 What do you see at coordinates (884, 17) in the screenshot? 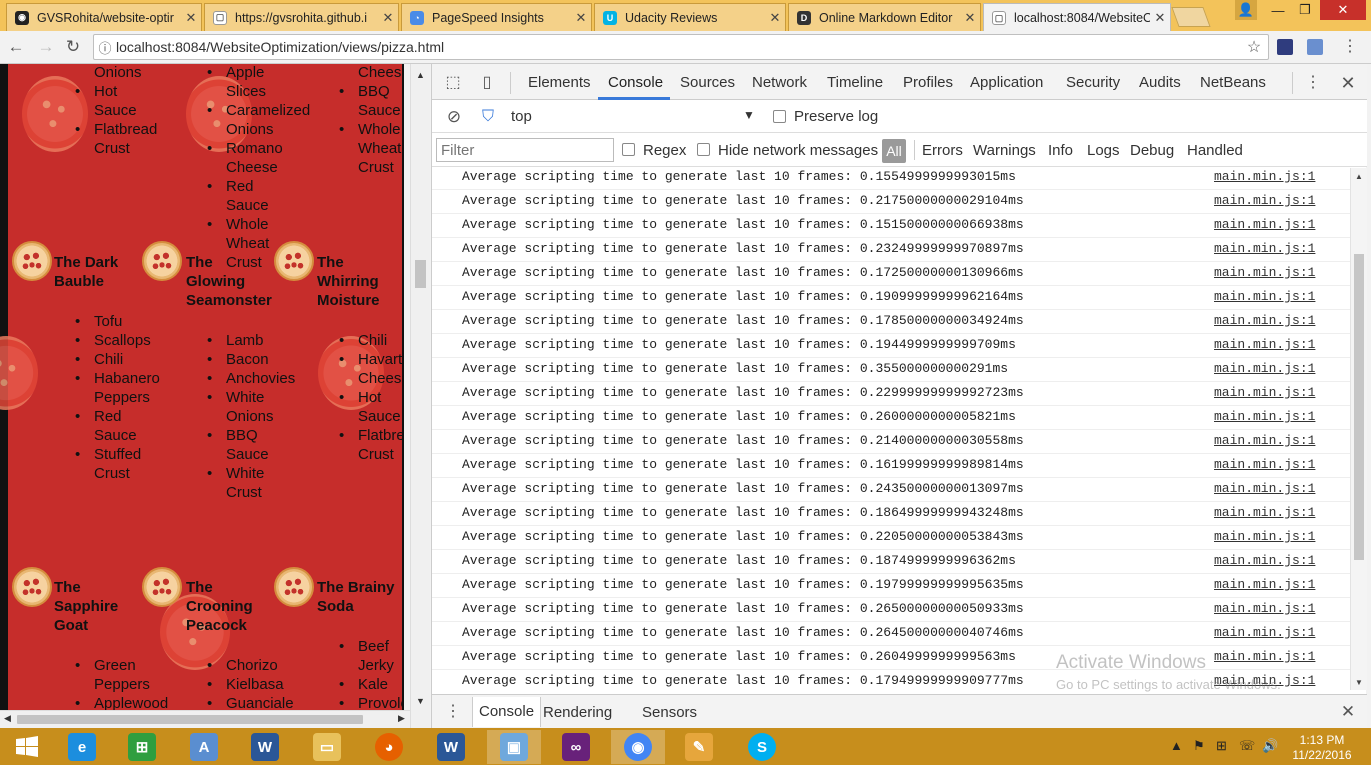
I see `browser-tab: D Online Markdown Editor ✕` at bounding box center [884, 17].